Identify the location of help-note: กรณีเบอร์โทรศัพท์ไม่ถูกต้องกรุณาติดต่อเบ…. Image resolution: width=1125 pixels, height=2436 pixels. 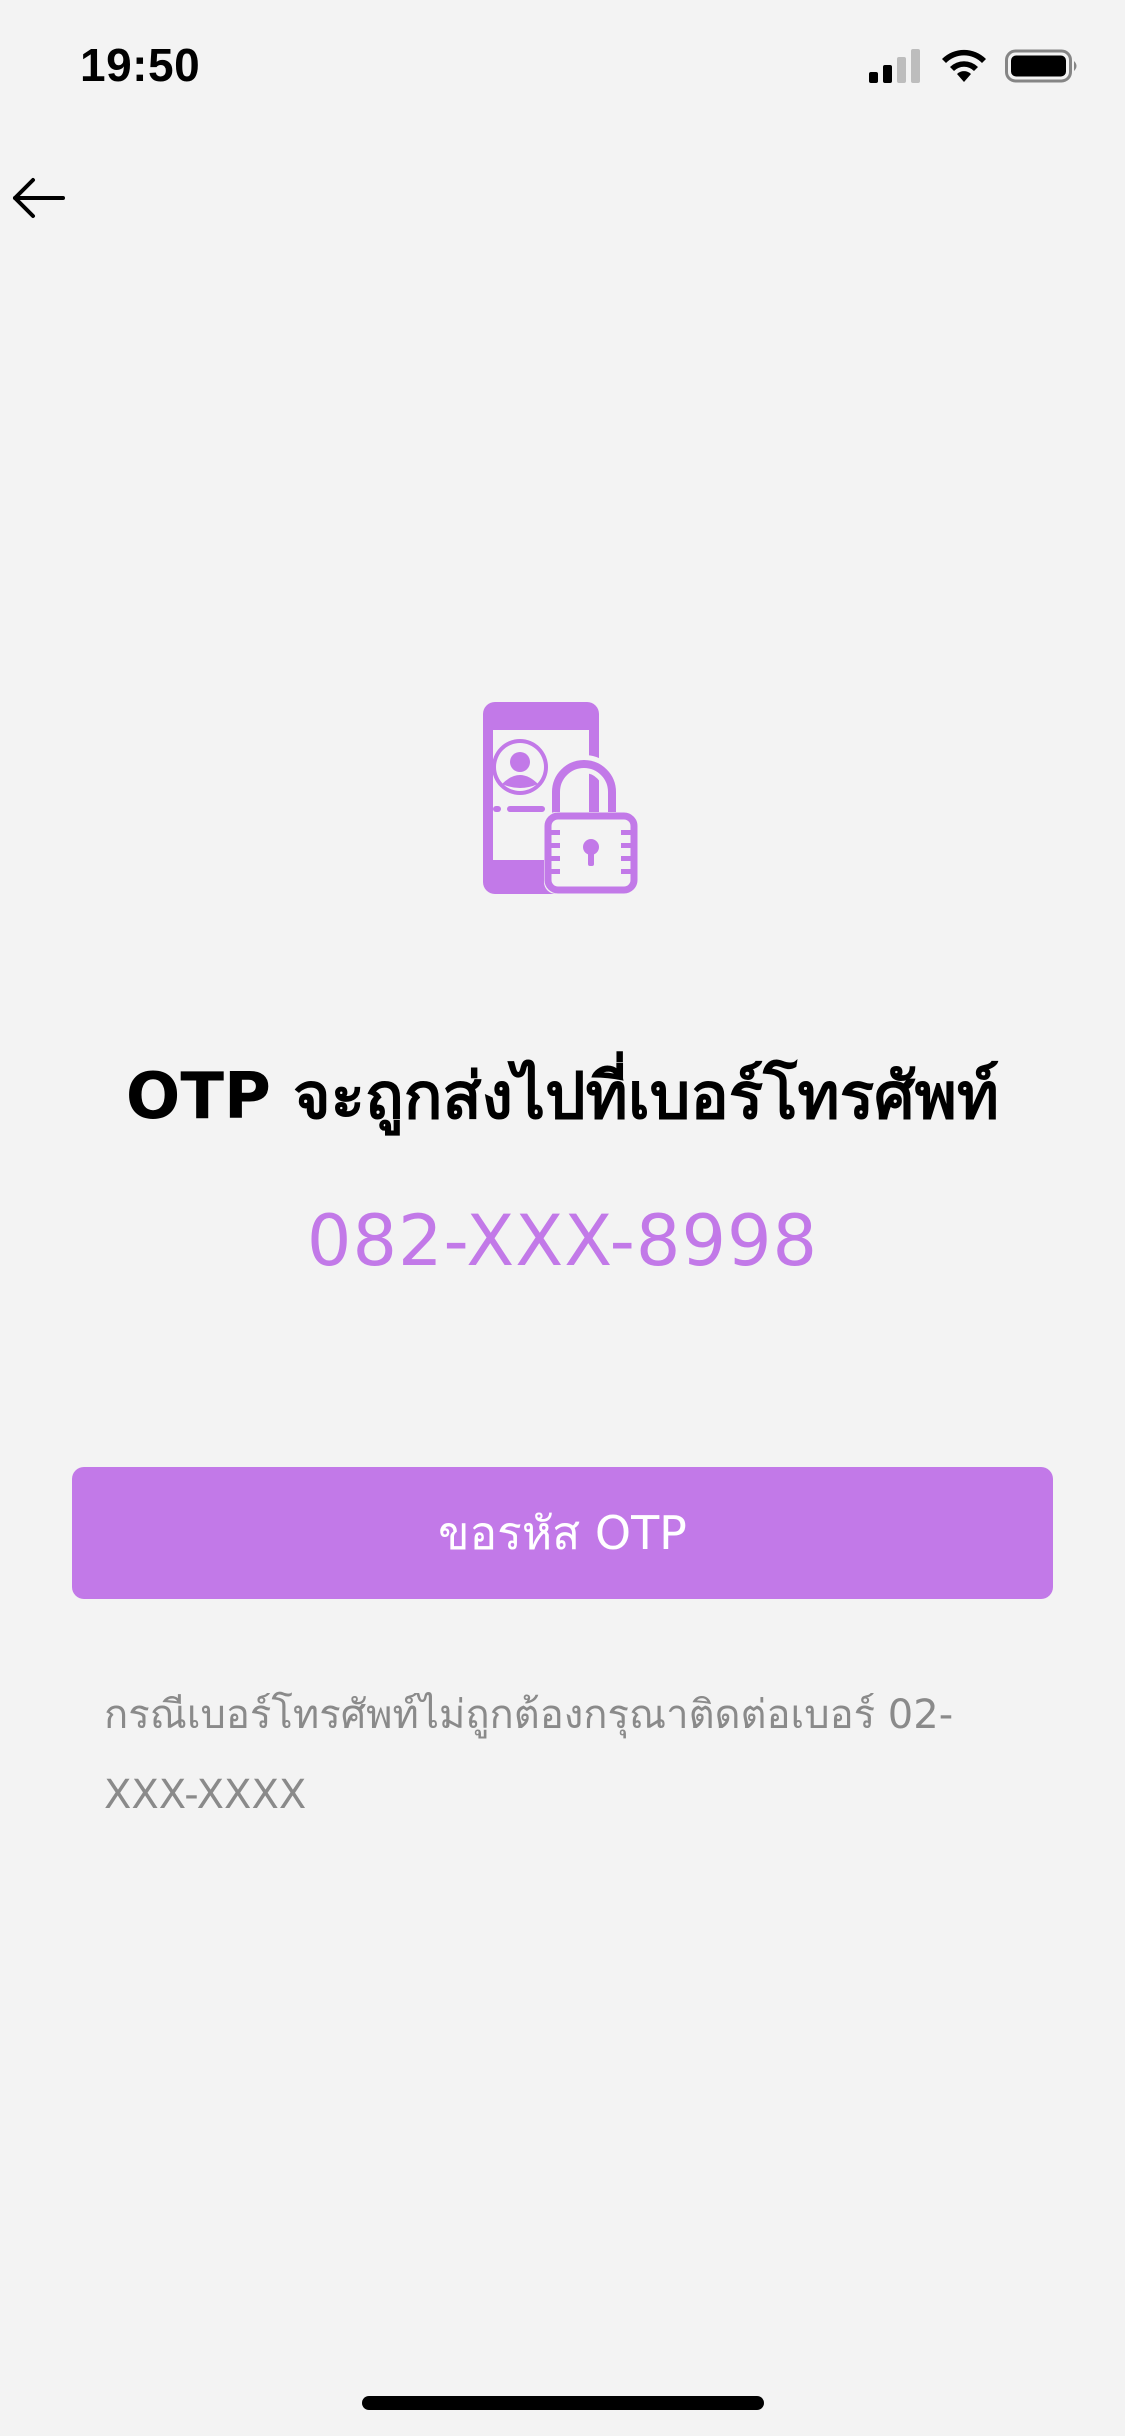
(529, 1755).